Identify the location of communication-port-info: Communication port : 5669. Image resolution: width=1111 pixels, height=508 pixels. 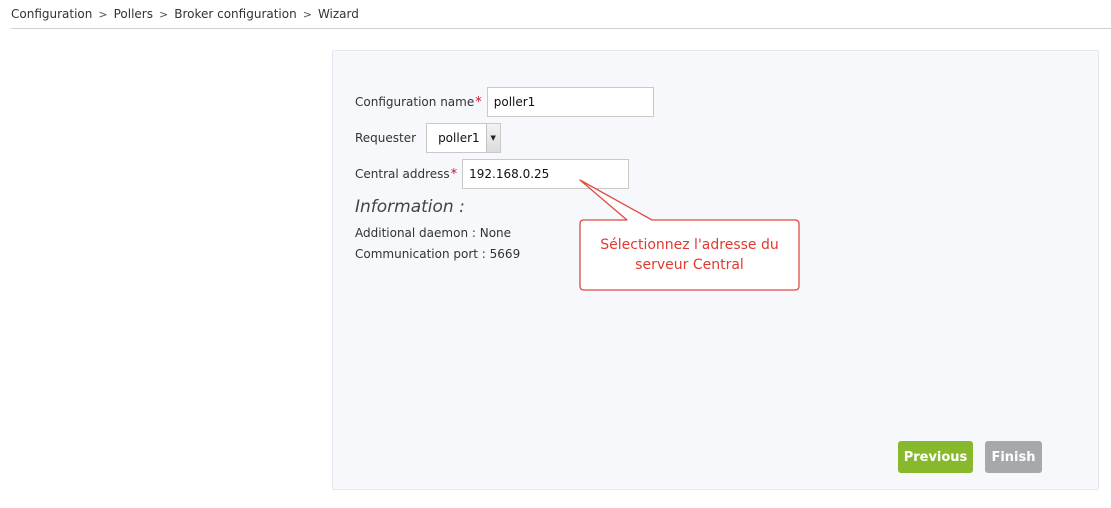
(438, 254).